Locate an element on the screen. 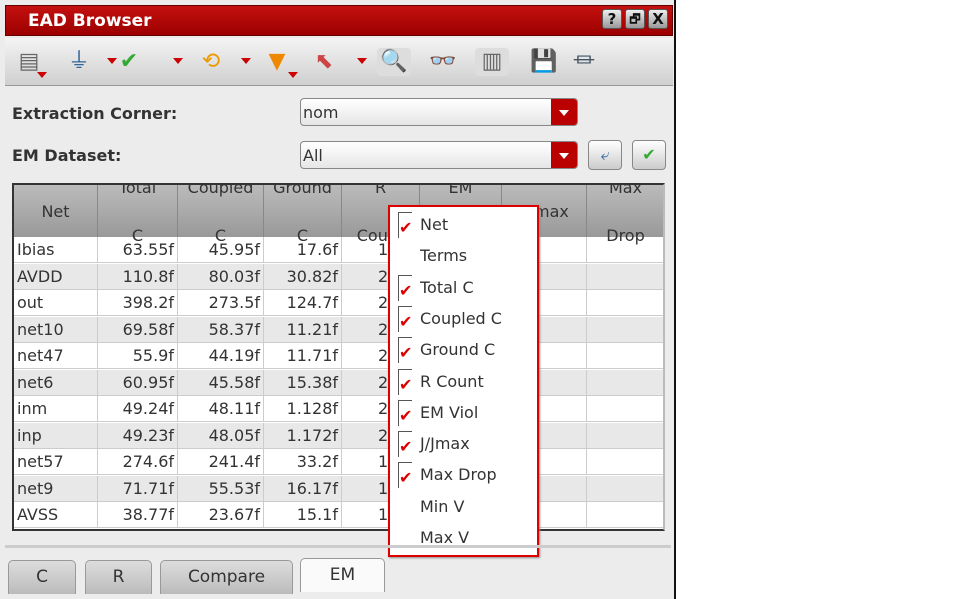 This screenshot has height=599, width=963. table-row: out 398.2f 273.5f 124.7f 2 is located at coordinates (338, 303).